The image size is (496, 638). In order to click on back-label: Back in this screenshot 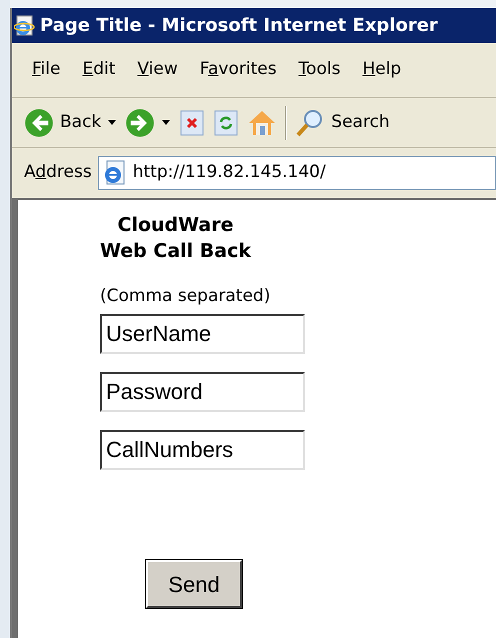, I will do `click(81, 123)`.